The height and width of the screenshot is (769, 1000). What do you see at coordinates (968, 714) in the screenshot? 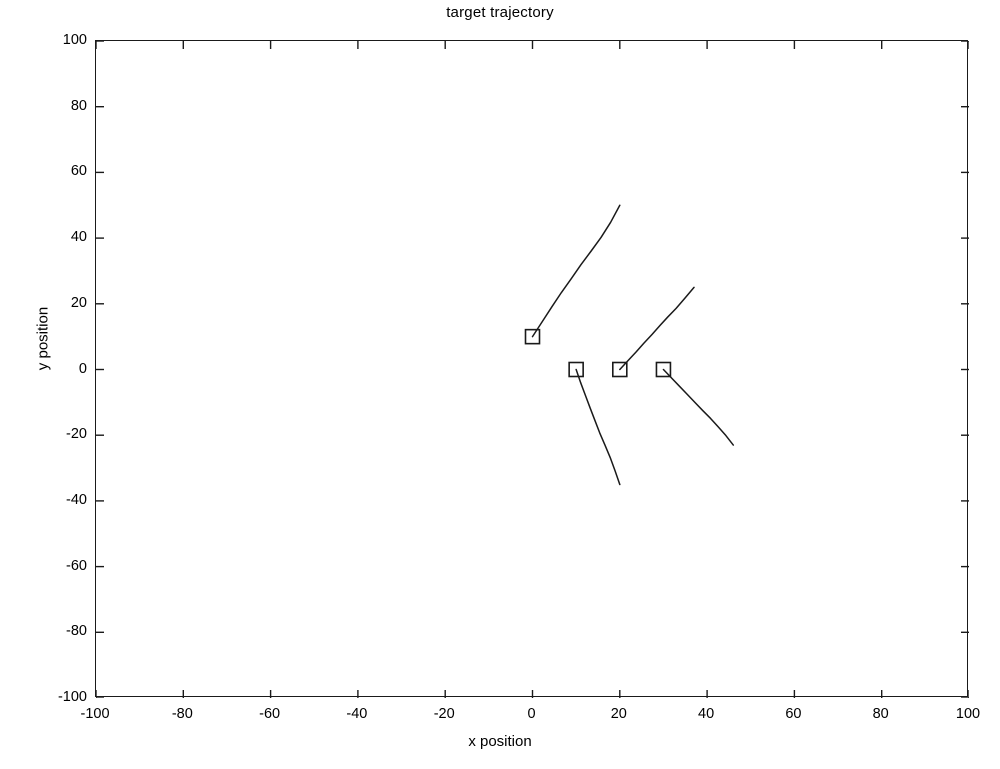
I see `x-tick-label: 100` at bounding box center [968, 714].